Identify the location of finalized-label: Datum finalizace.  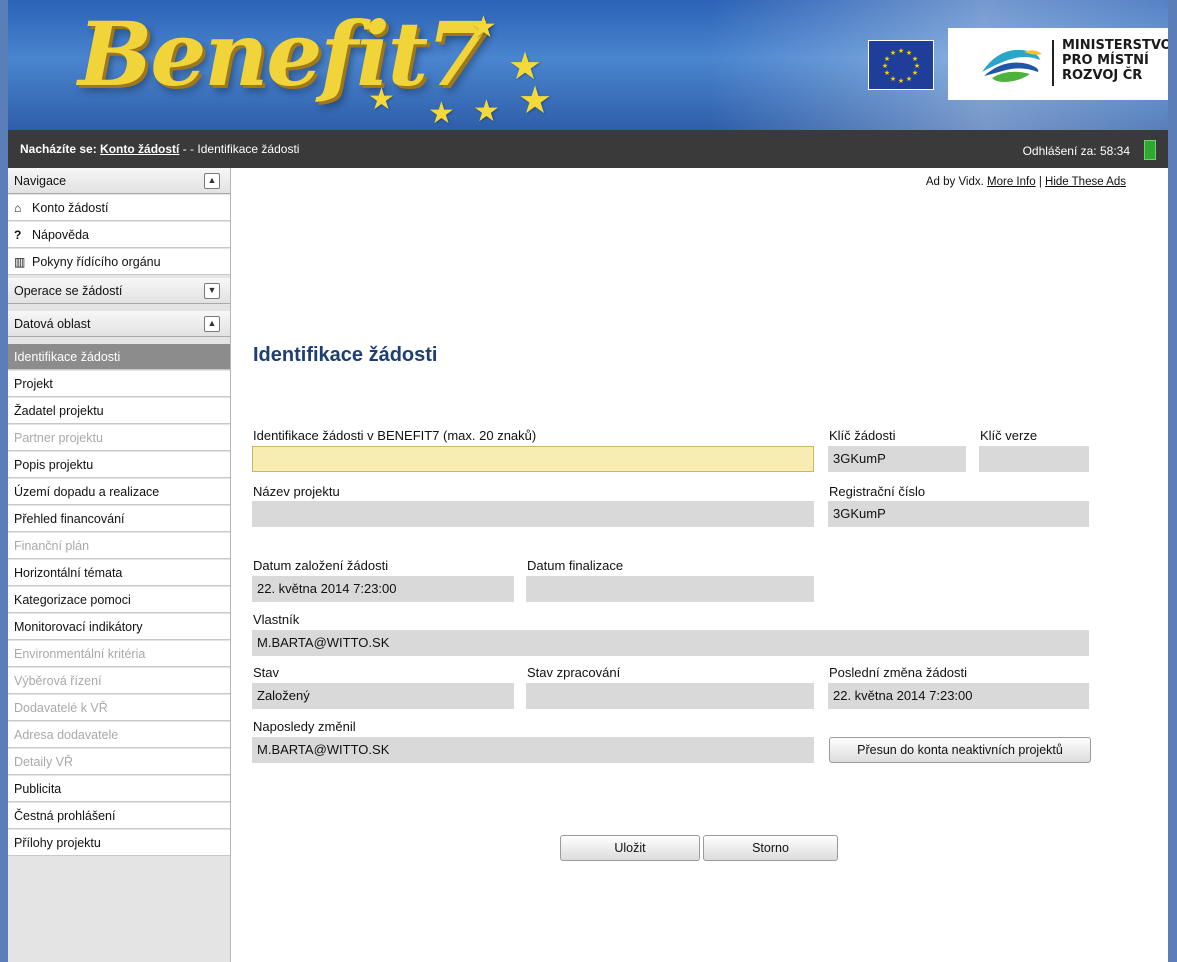
(575, 565).